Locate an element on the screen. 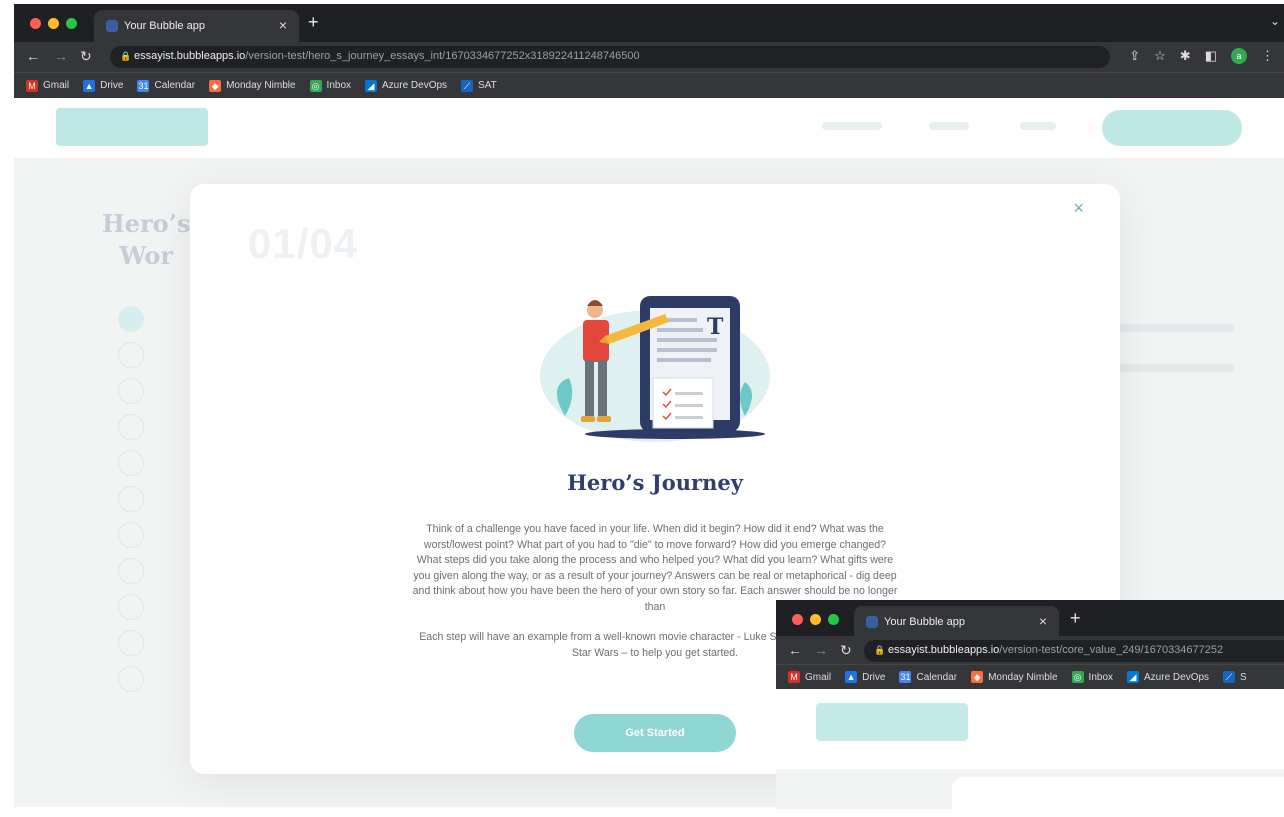 This screenshot has height=817, width=1284. tab-bar: Your Bubble app × + ⌄ is located at coordinates (649, 23).